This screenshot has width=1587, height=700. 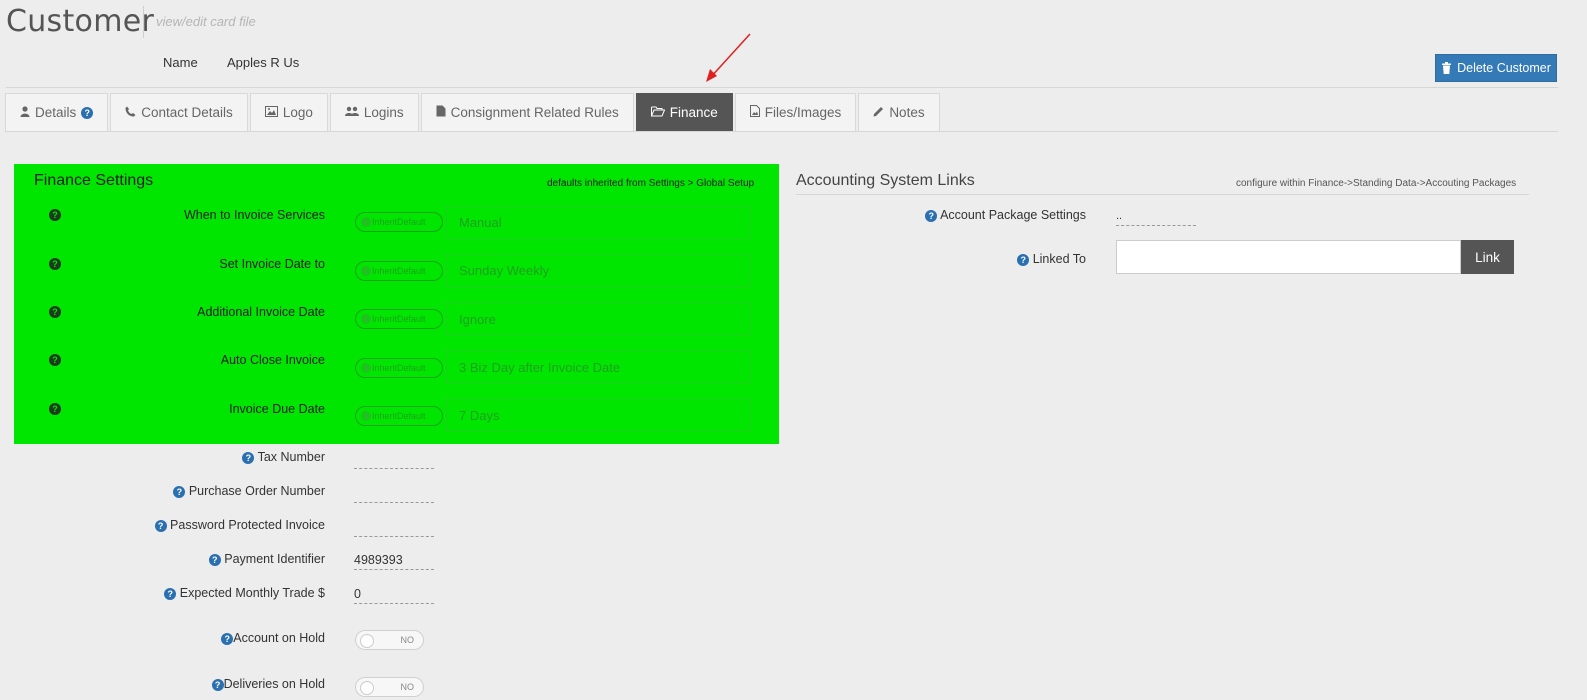 I want to click on tab-logo: Logo, so click(x=288, y=112).